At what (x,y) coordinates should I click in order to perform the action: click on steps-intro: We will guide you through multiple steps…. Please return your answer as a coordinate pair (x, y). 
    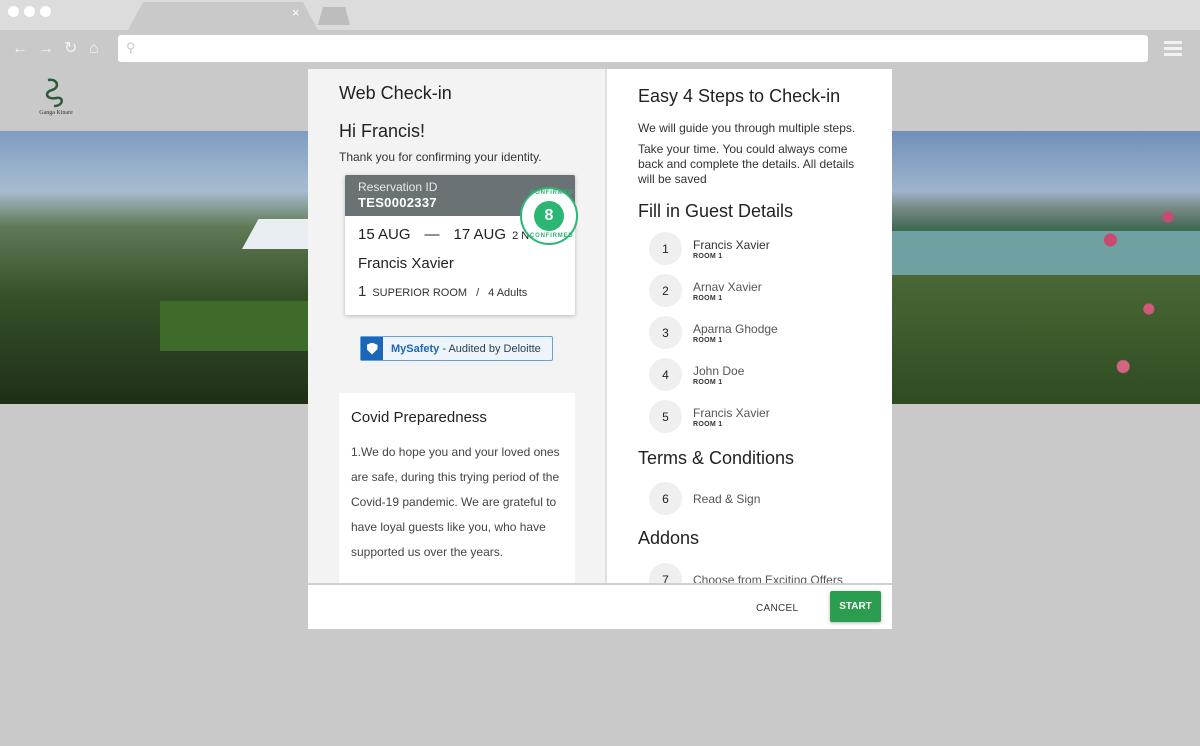
    Looking at the image, I should click on (747, 128).